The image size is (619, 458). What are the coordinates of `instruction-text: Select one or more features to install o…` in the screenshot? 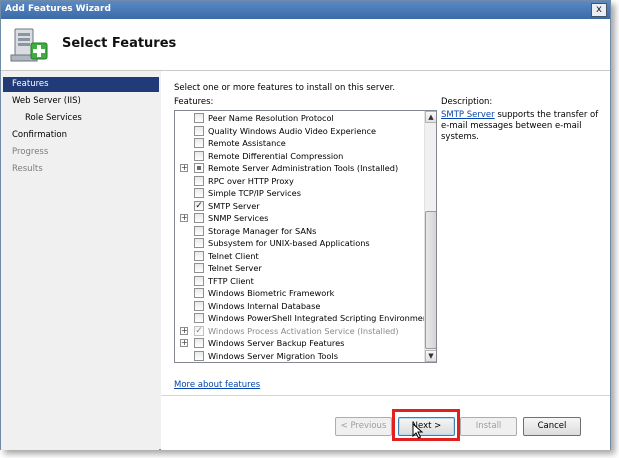 It's located at (285, 88).